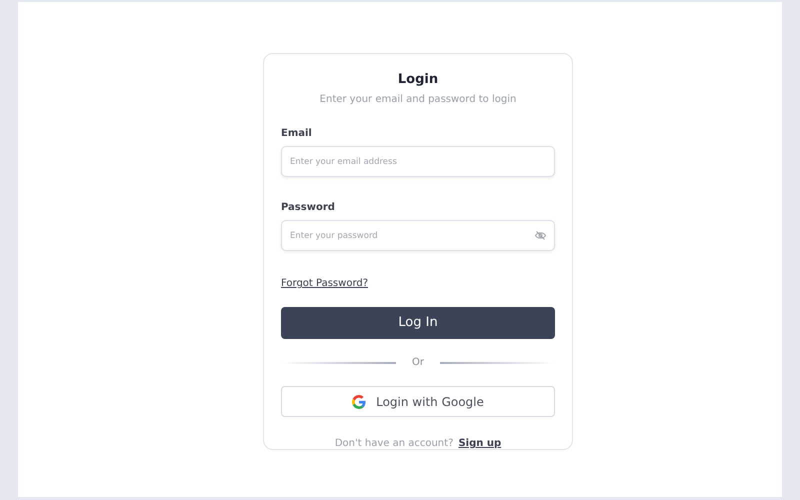 This screenshot has height=500, width=800. What do you see at coordinates (418, 401) in the screenshot?
I see `google-login-button: Login with Google` at bounding box center [418, 401].